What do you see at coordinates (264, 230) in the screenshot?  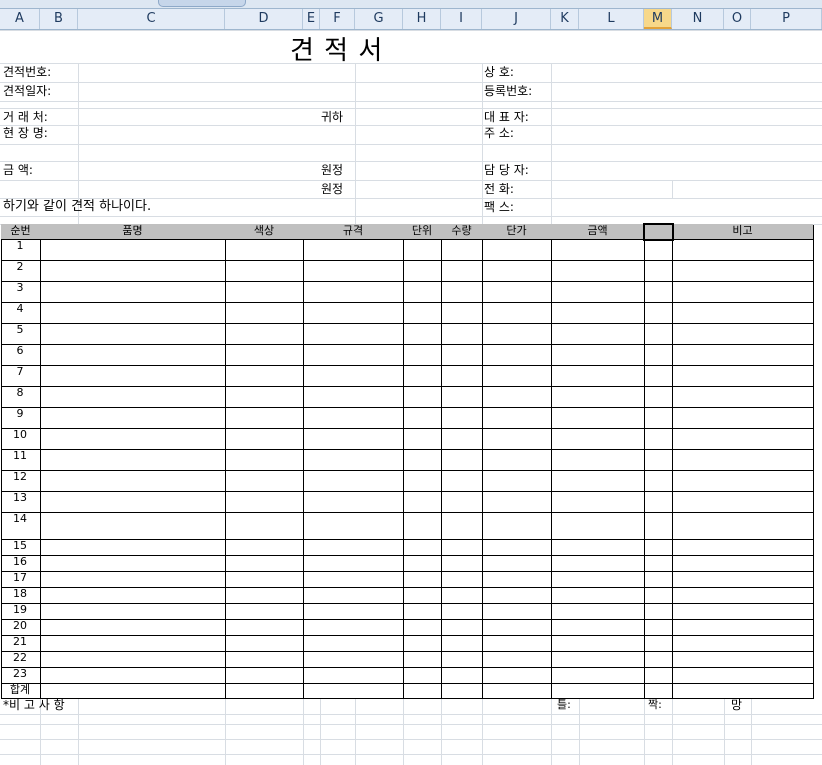 I see `table-header-cell: 색상` at bounding box center [264, 230].